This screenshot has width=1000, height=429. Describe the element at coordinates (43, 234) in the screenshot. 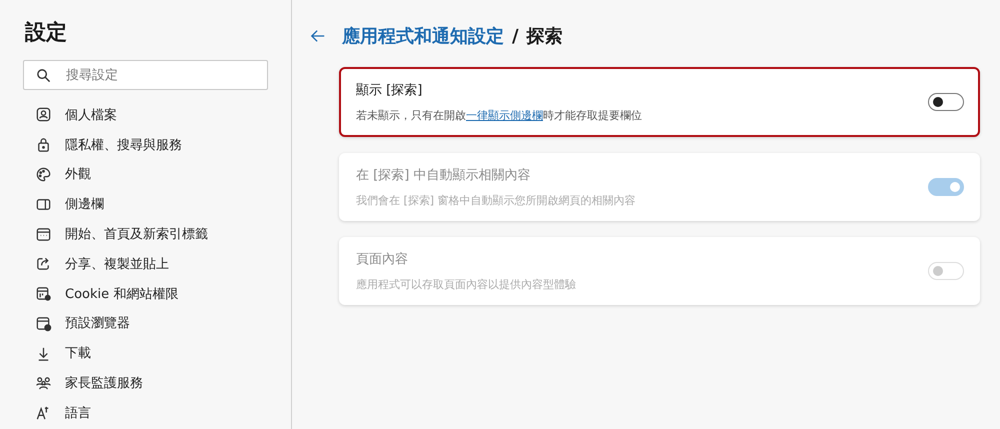

I see `new-tab-icon` at that location.